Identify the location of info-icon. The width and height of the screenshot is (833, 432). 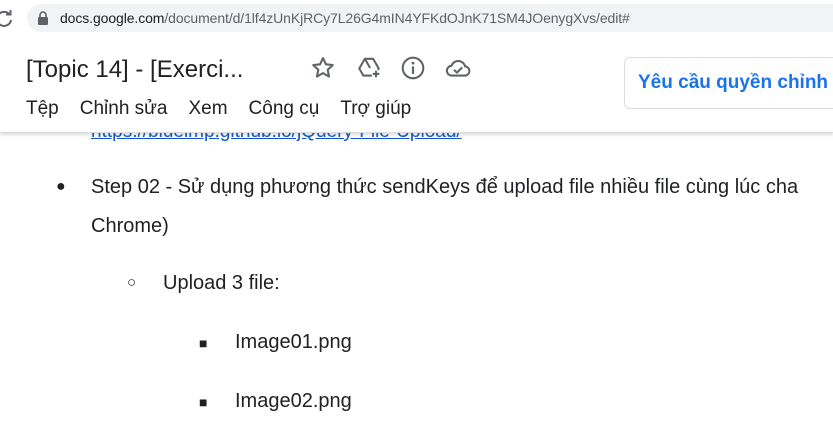
(413, 68).